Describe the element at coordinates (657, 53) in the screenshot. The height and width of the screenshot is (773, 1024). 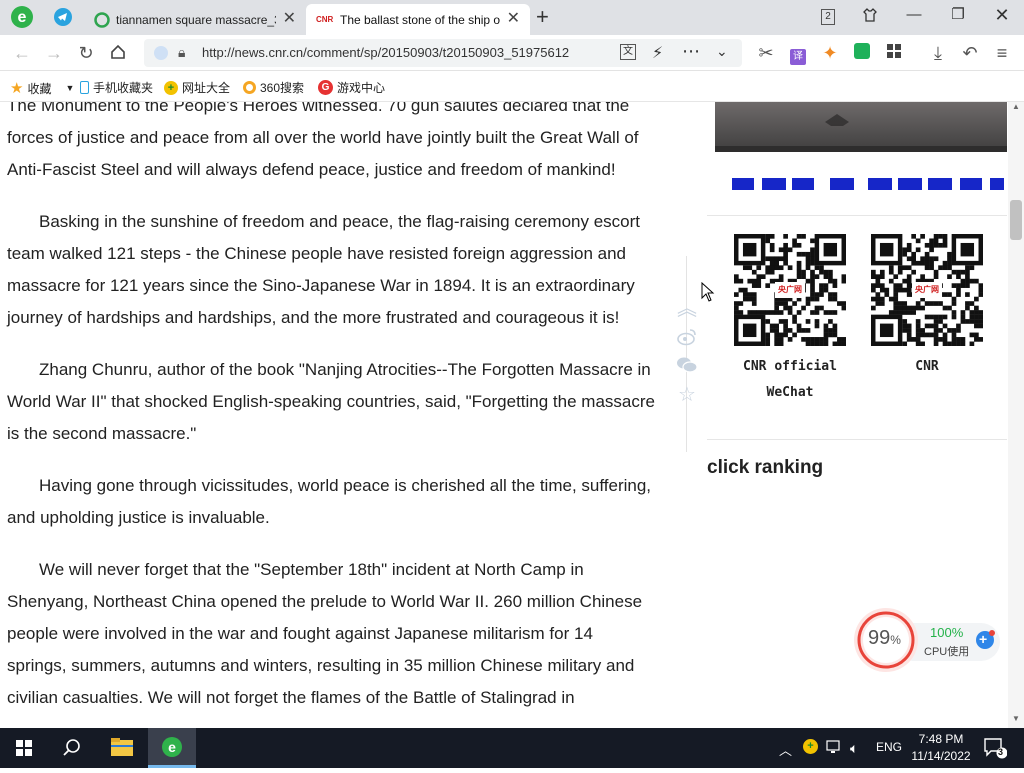
I see `lightning-icon: ⚡︎` at that location.